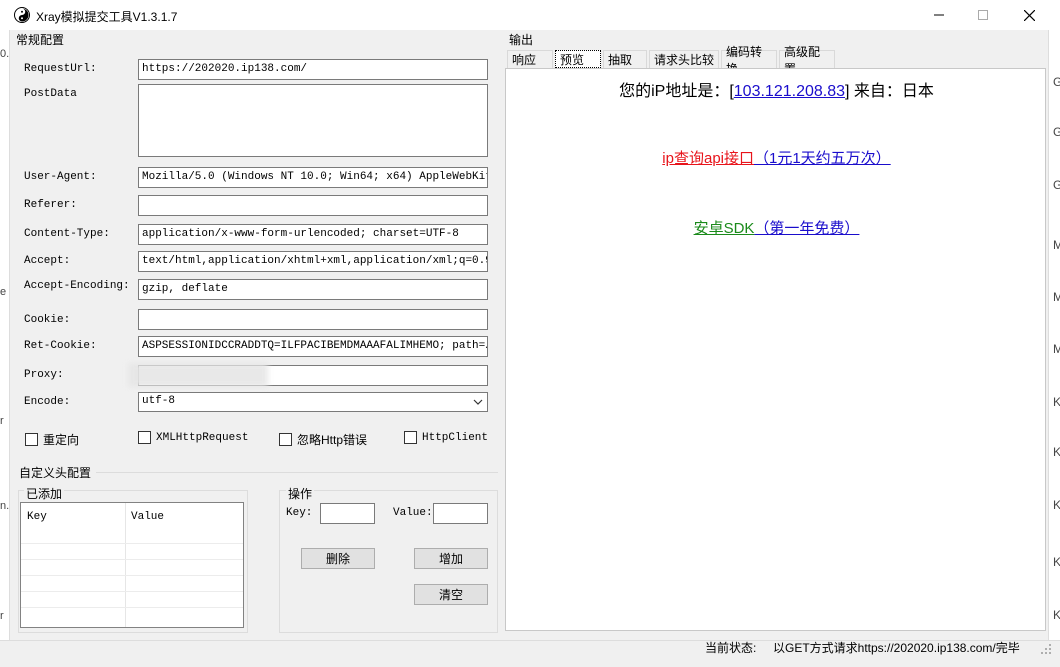 Image resolution: width=1060 pixels, height=667 pixels. Describe the element at coordinates (807, 60) in the screenshot. I see `tab-advanced-config: 高级配置` at that location.